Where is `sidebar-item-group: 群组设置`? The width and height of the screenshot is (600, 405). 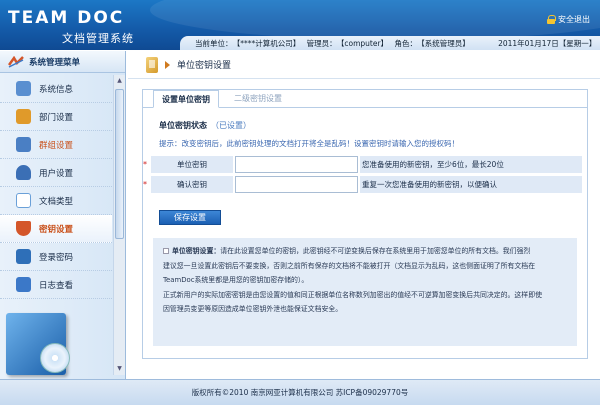 sidebar-item-group: 群组设置 is located at coordinates (56, 145).